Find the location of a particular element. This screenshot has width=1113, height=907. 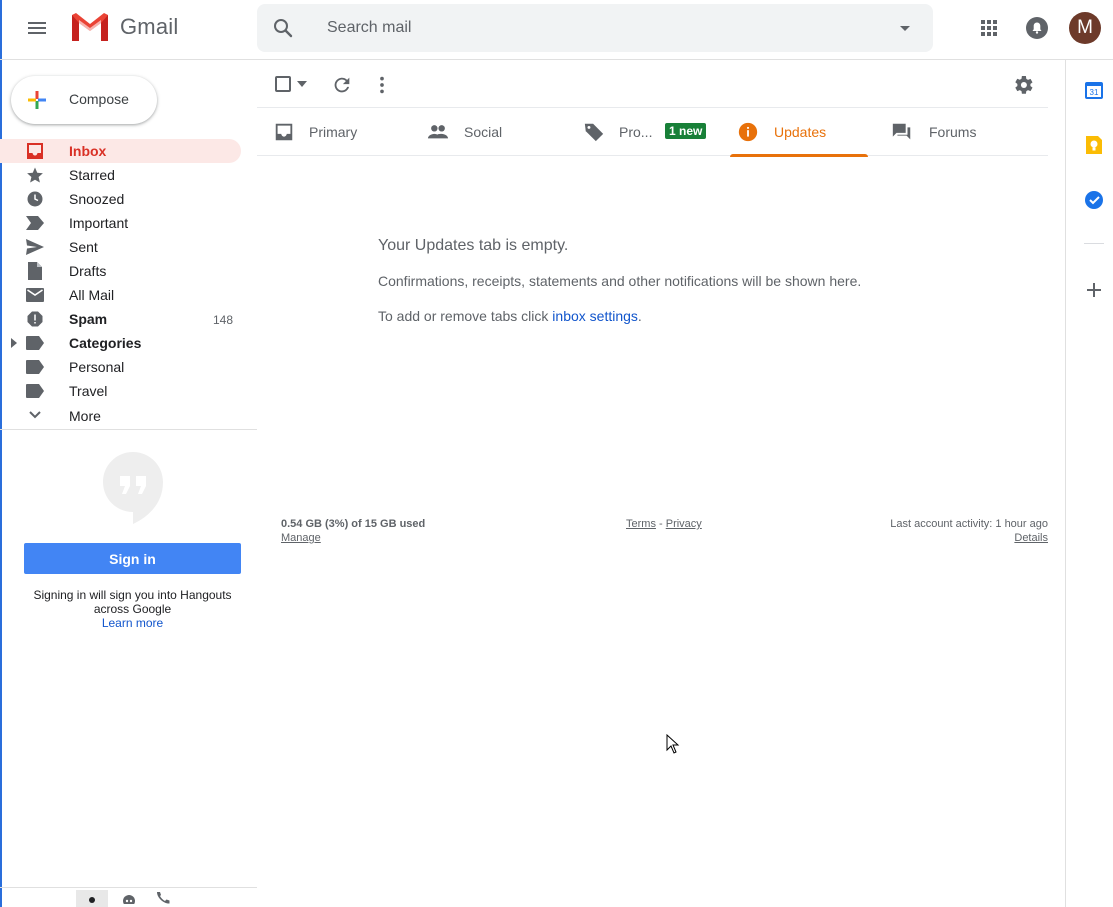

sidebar-item-more: More is located at coordinates (120, 415).